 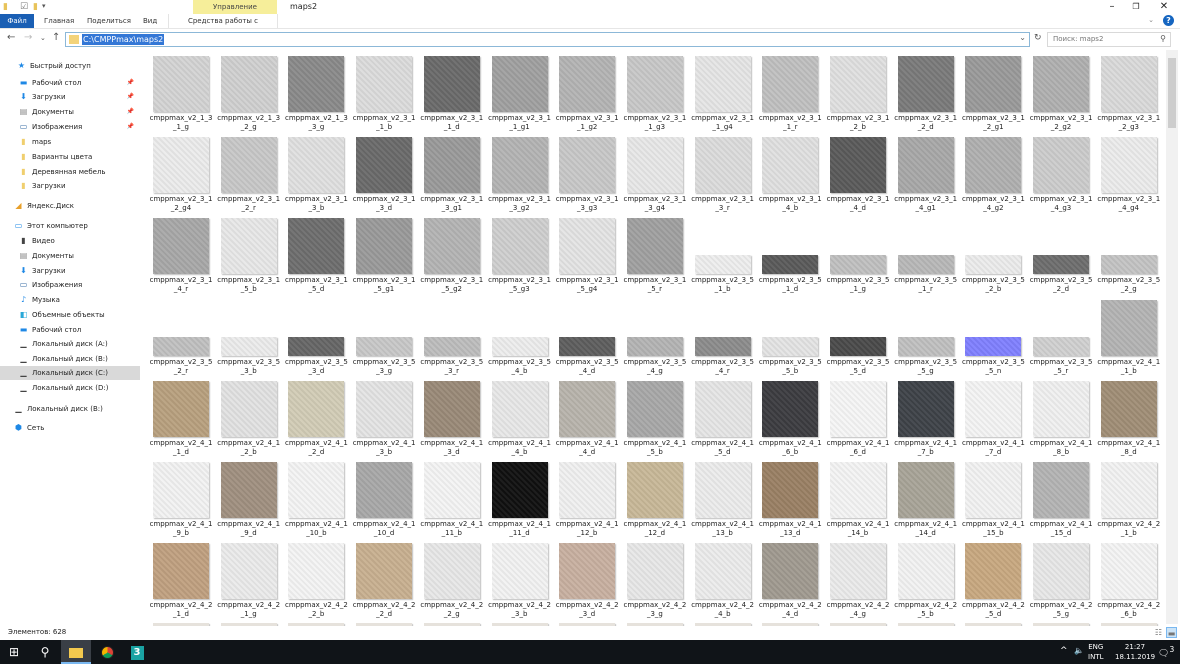 I want to click on sidebar-item: ◢ Яндекс.Диск, so click(x=70, y=206).